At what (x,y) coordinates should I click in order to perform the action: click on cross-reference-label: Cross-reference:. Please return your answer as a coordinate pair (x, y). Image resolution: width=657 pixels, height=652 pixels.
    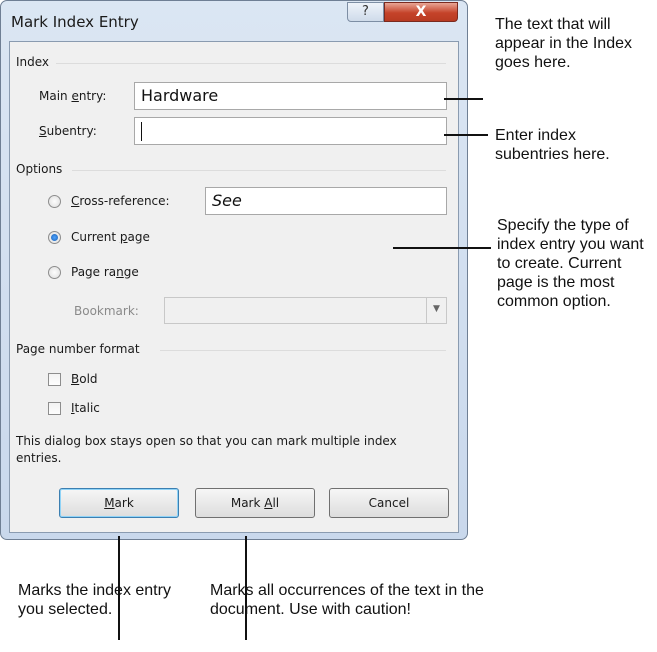
    Looking at the image, I should click on (120, 201).